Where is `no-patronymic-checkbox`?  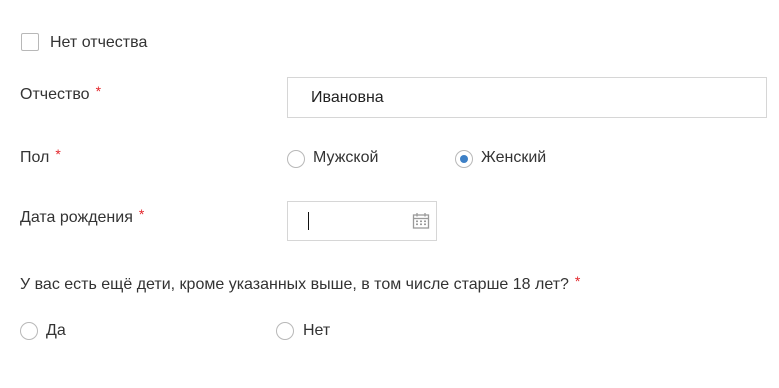 no-patronymic-checkbox is located at coordinates (30, 42).